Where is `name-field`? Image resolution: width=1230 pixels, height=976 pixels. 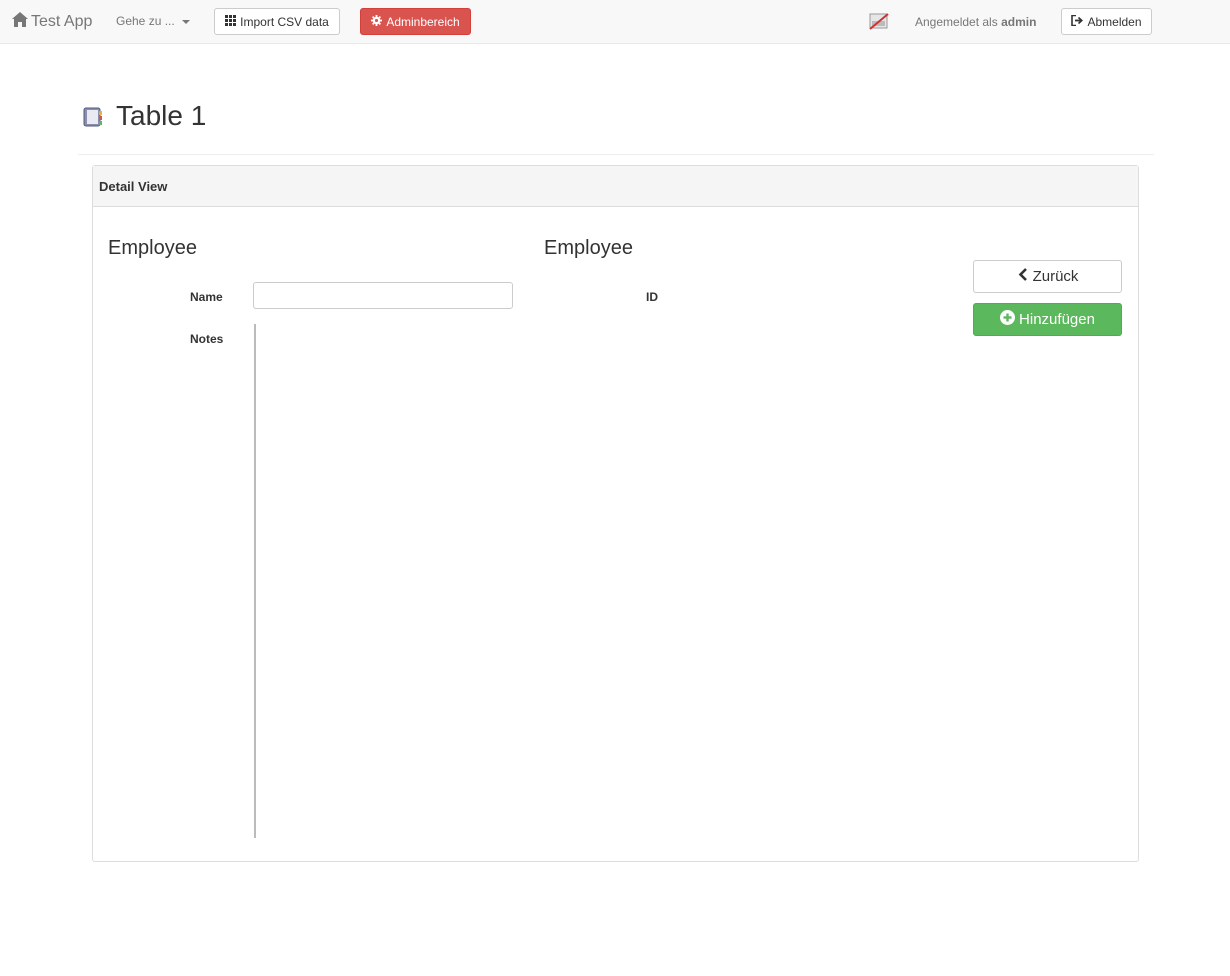
name-field is located at coordinates (383, 295).